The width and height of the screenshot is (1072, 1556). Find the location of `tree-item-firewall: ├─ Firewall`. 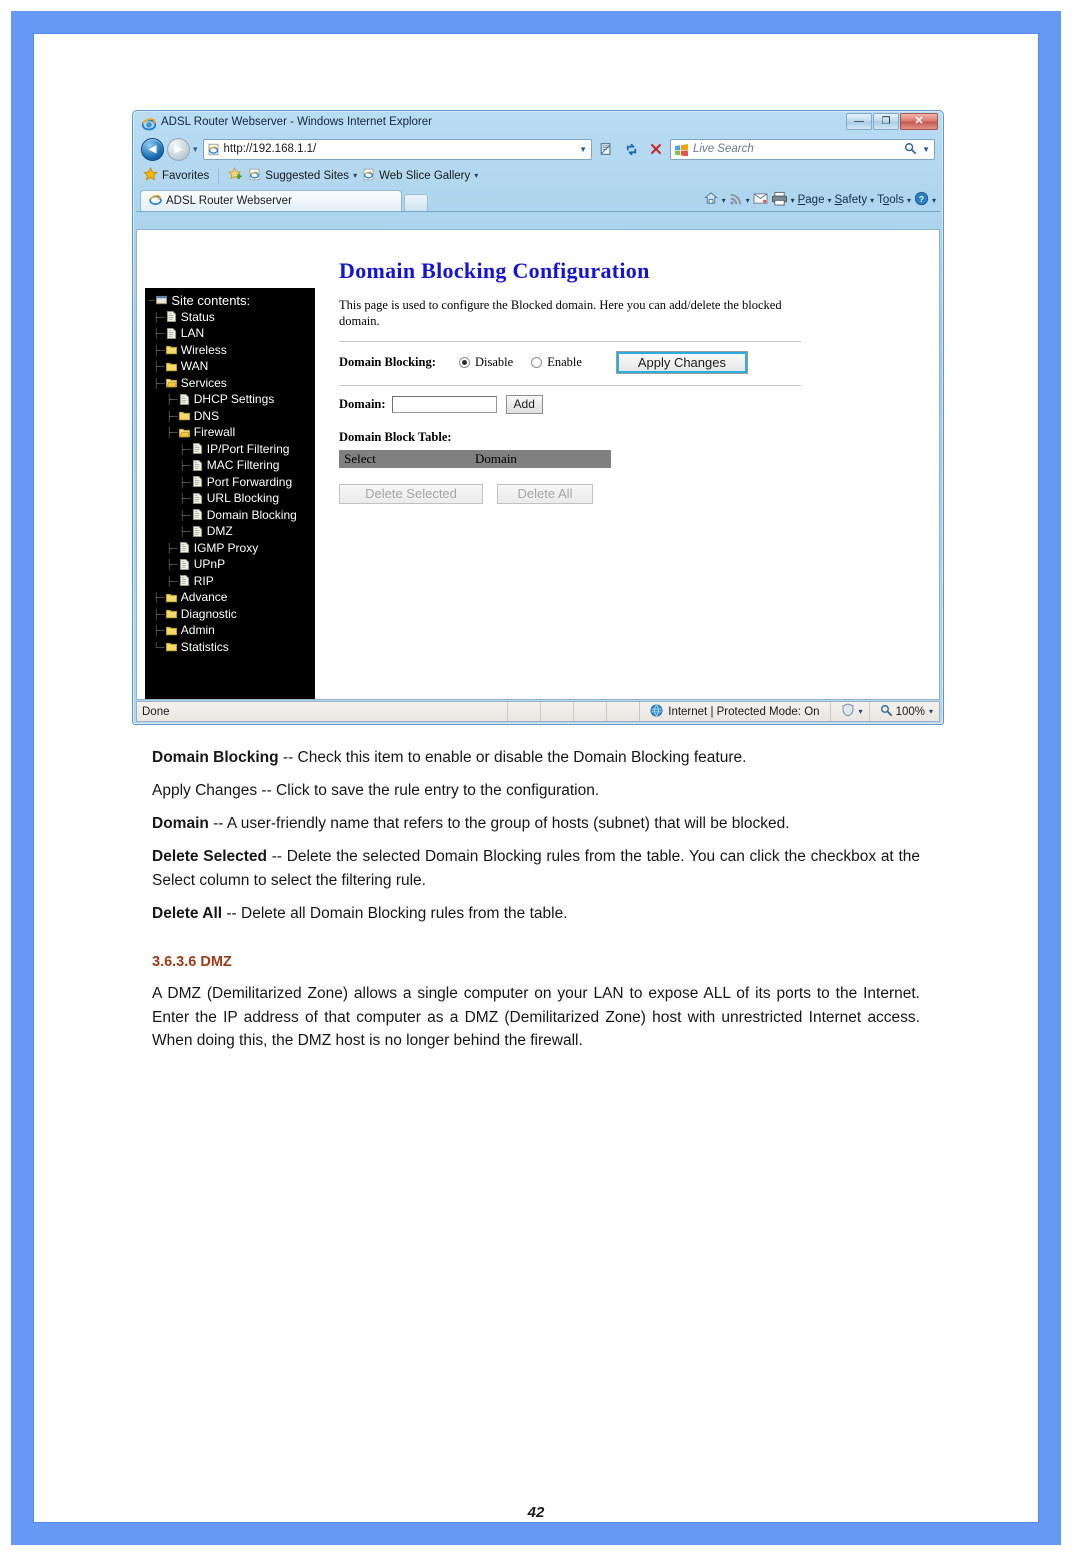

tree-item-firewall: ├─ Firewall is located at coordinates (232, 432).